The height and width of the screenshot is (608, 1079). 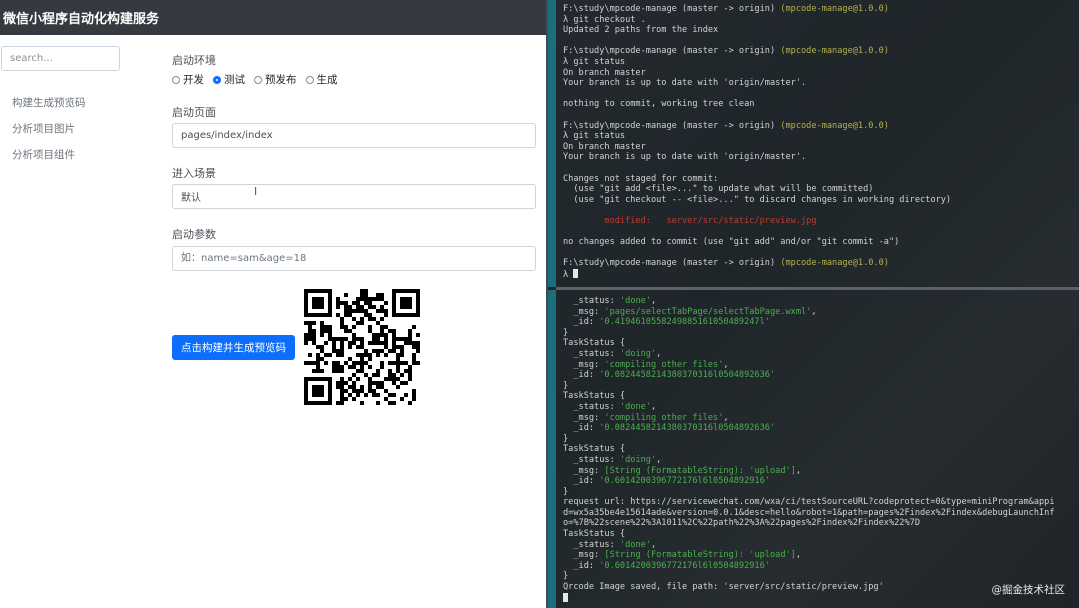 What do you see at coordinates (217, 79) in the screenshot?
I see `radio-circle-checked` at bounding box center [217, 79].